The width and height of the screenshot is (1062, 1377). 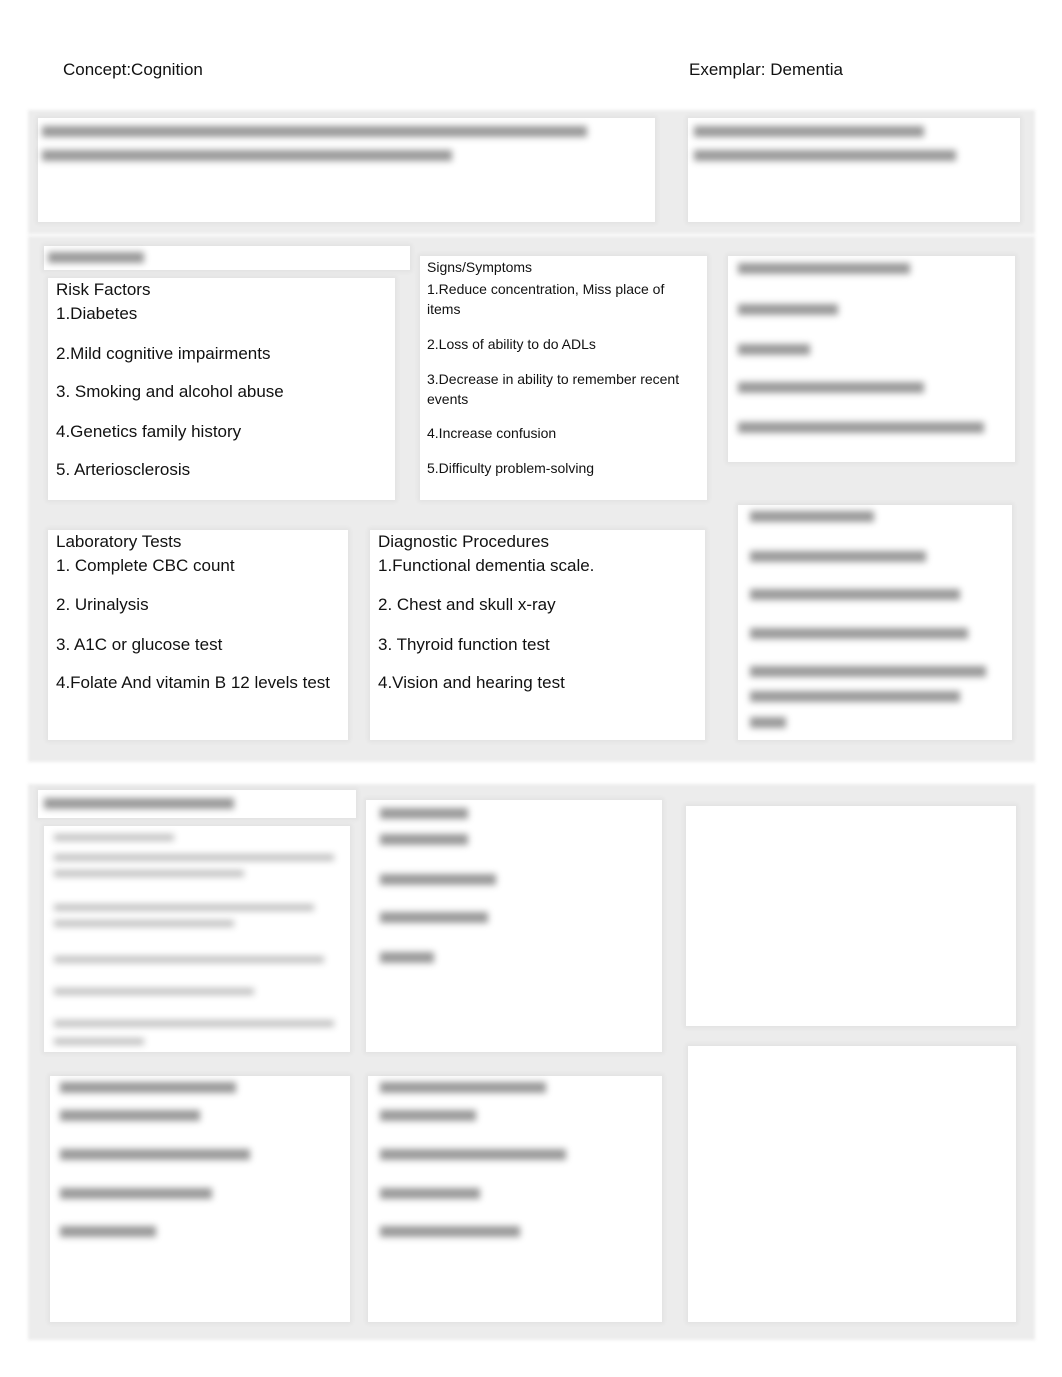 I want to click on symptom-item: 2.Loss of ability to do ADLs, so click(x=511, y=344).